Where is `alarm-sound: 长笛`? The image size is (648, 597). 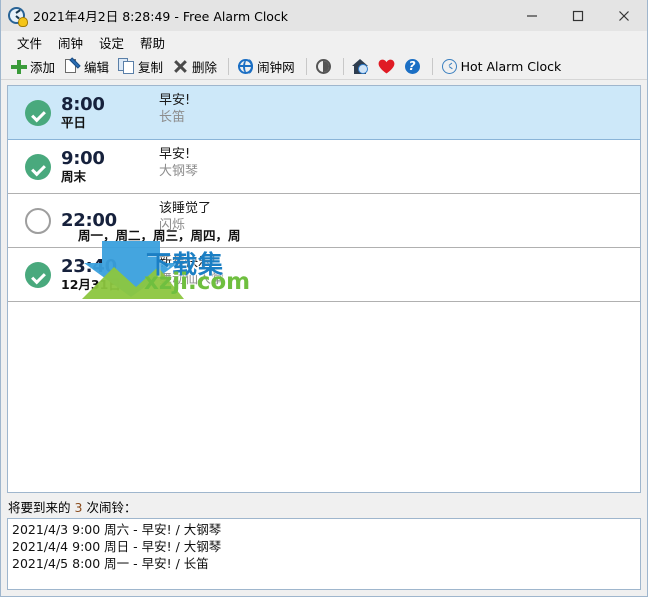
alarm-sound: 长笛 is located at coordinates (172, 117).